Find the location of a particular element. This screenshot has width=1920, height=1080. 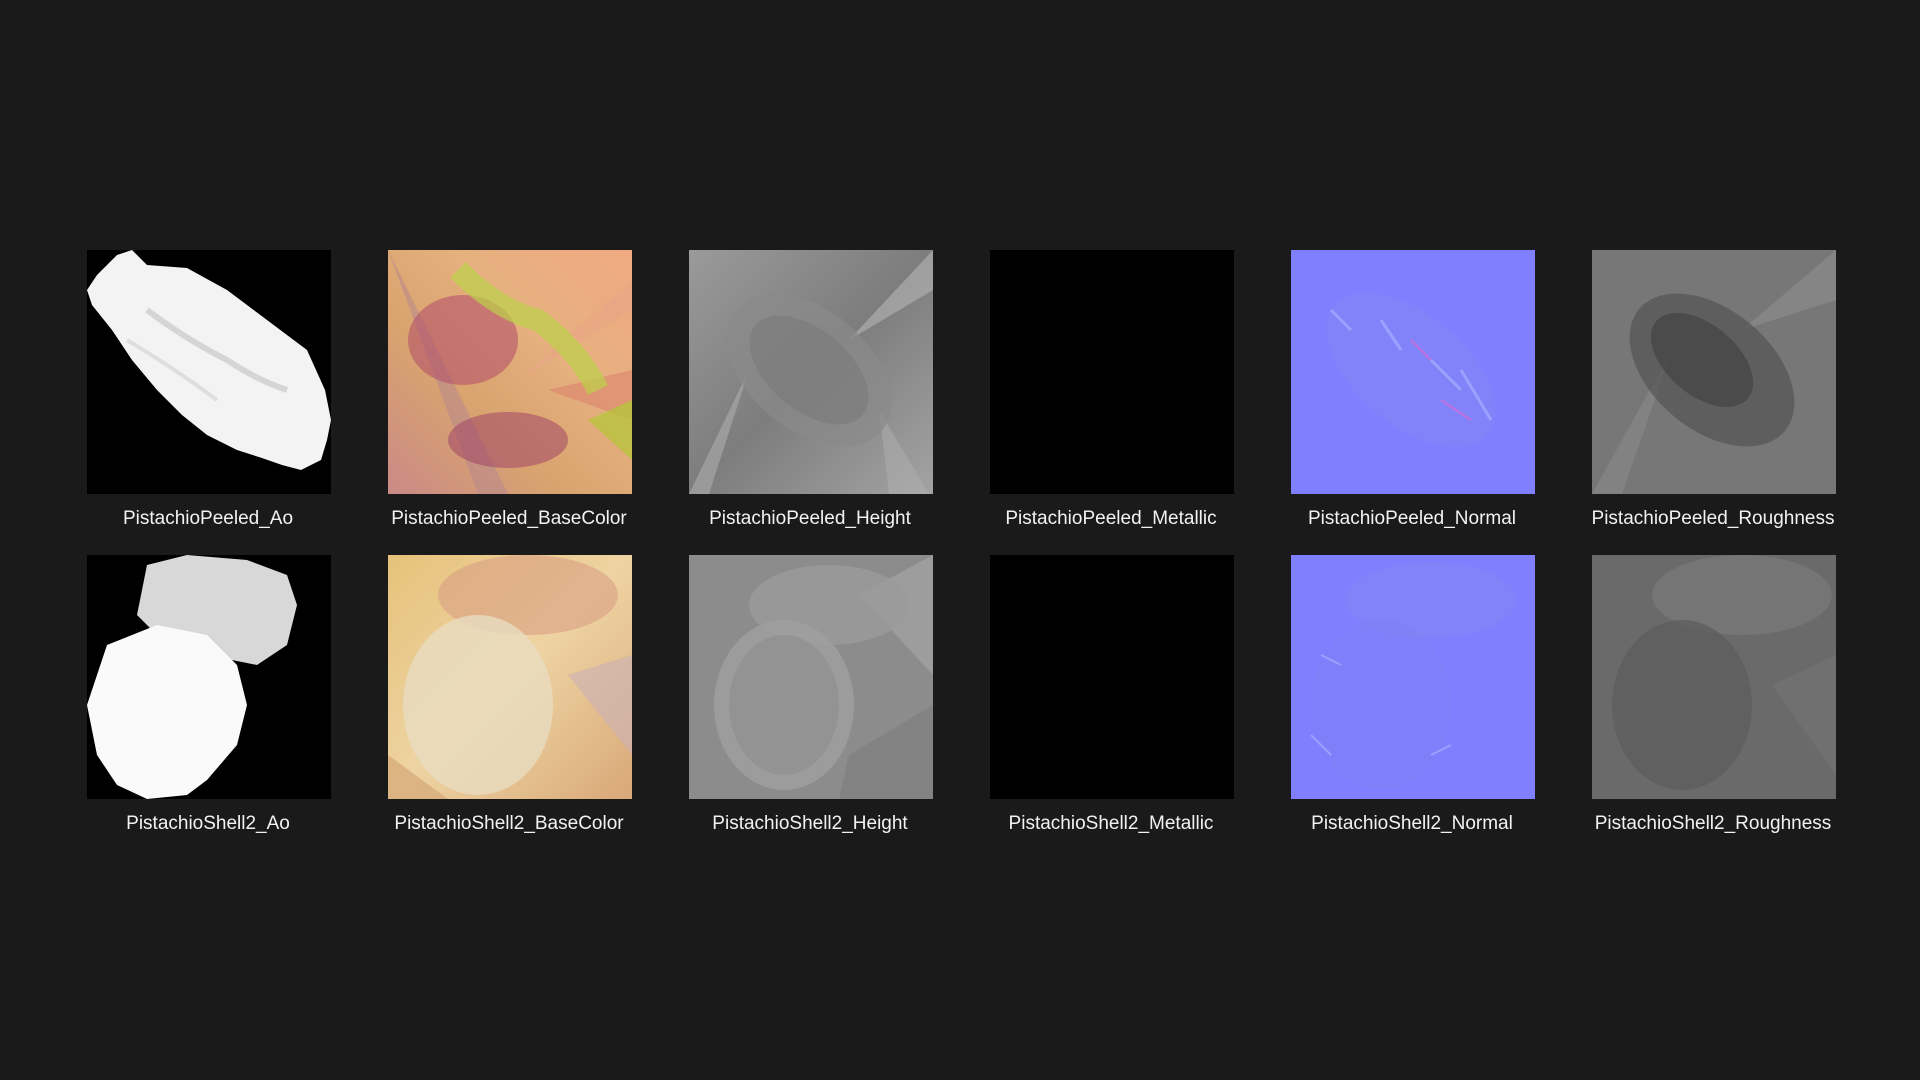

height-shell-image is located at coordinates (811, 677).